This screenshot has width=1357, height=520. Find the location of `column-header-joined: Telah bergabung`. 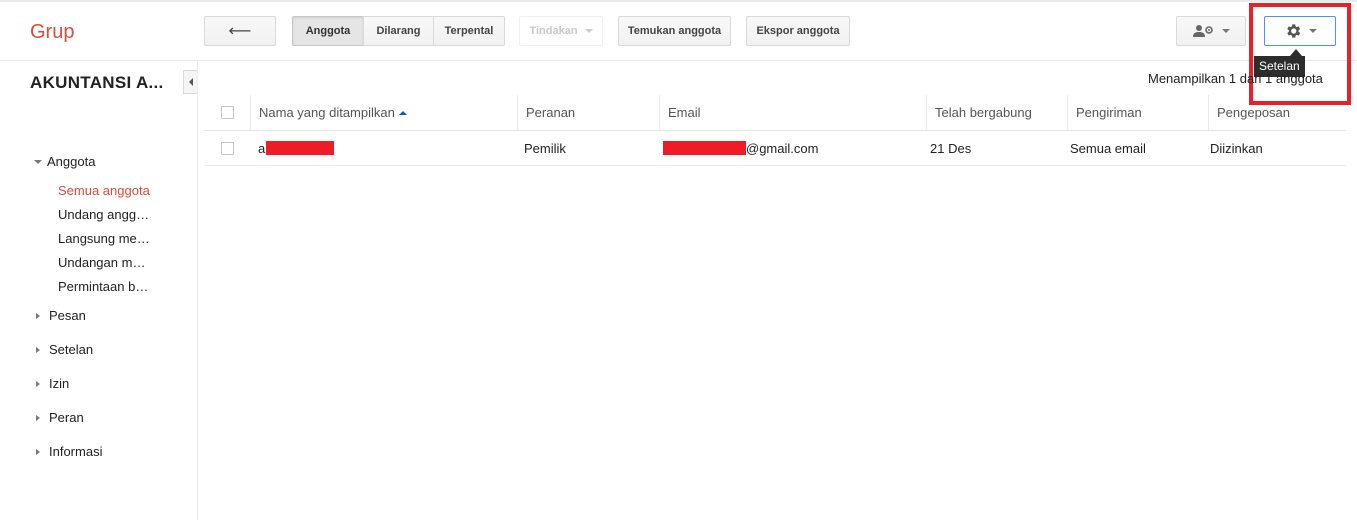

column-header-joined: Telah bergabung is located at coordinates (996, 112).